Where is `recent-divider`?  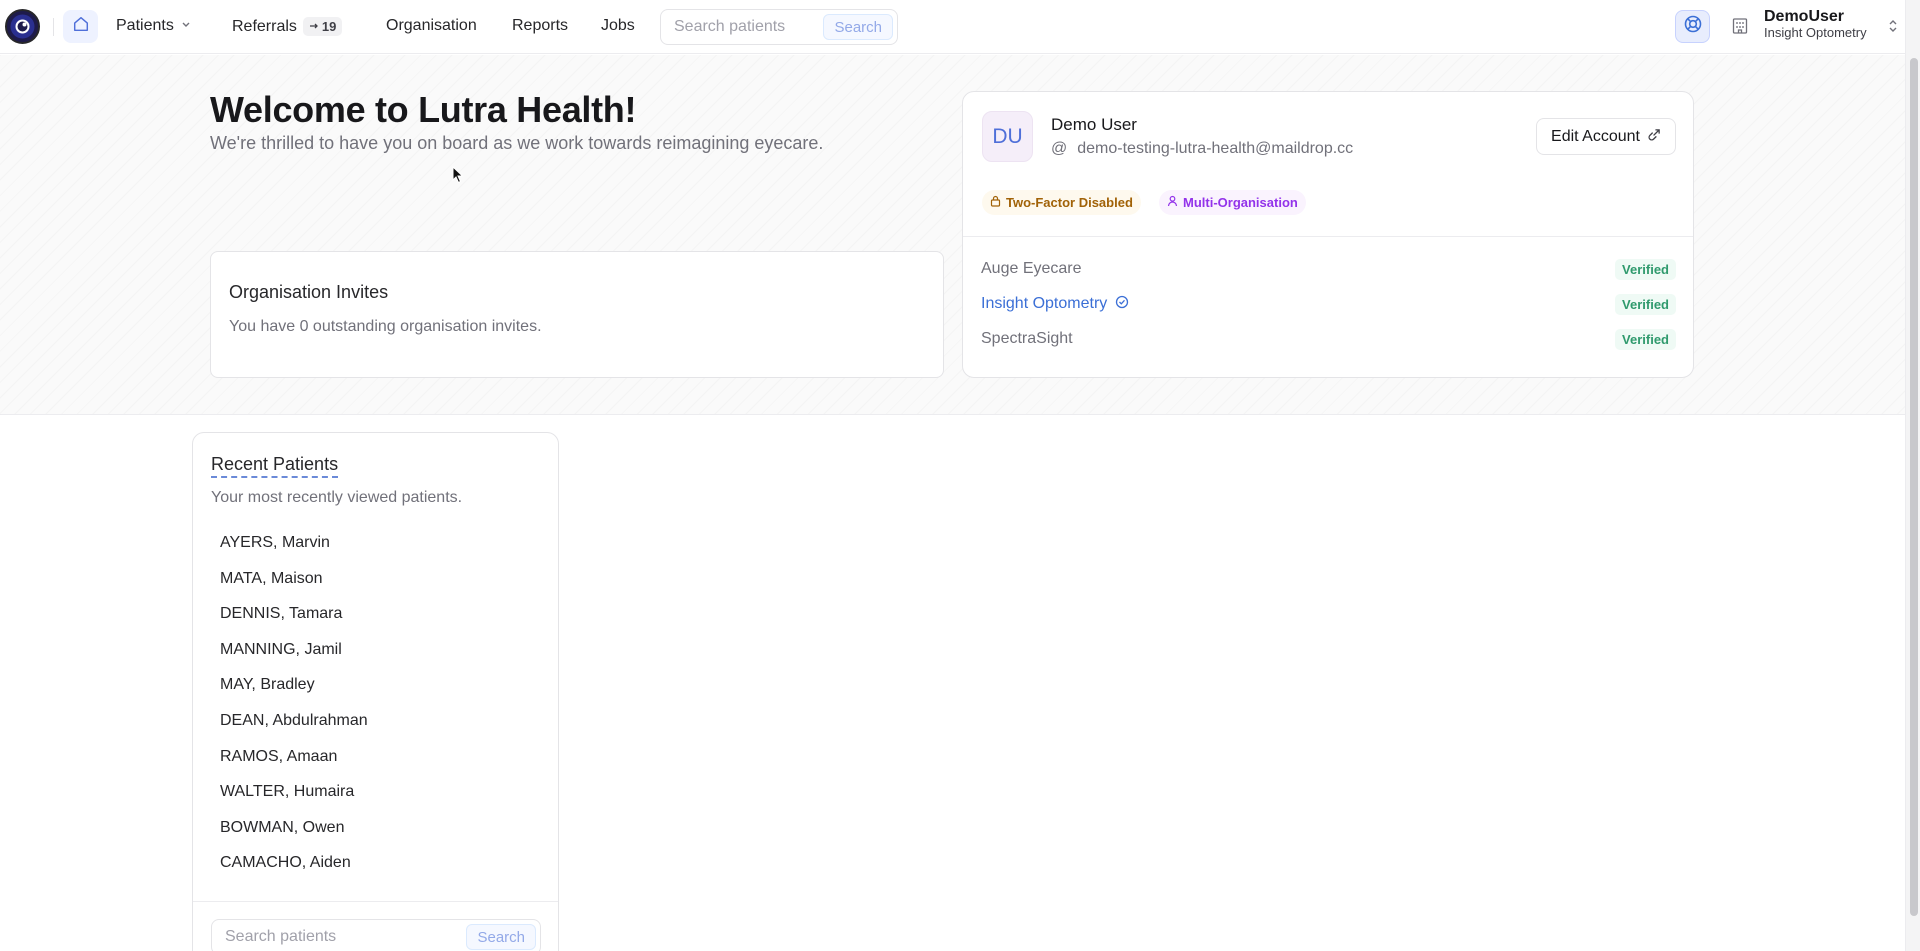
recent-divider is located at coordinates (375, 901).